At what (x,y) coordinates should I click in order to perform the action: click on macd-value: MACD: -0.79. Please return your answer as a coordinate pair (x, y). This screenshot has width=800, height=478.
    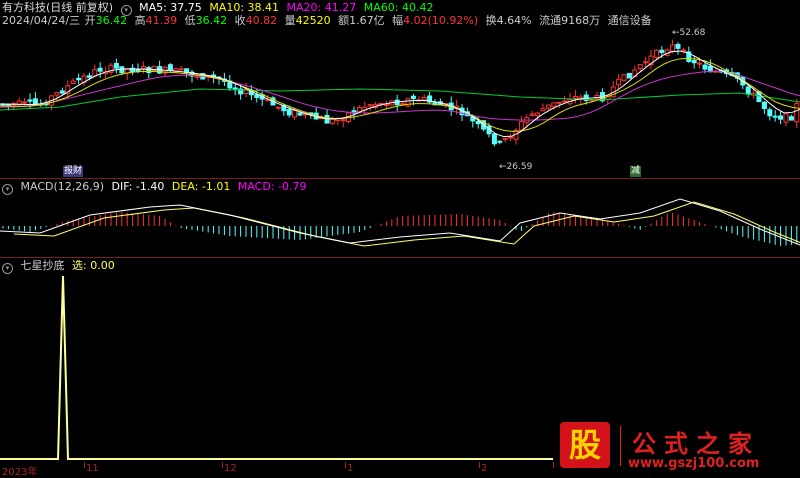
    Looking at the image, I should click on (272, 186).